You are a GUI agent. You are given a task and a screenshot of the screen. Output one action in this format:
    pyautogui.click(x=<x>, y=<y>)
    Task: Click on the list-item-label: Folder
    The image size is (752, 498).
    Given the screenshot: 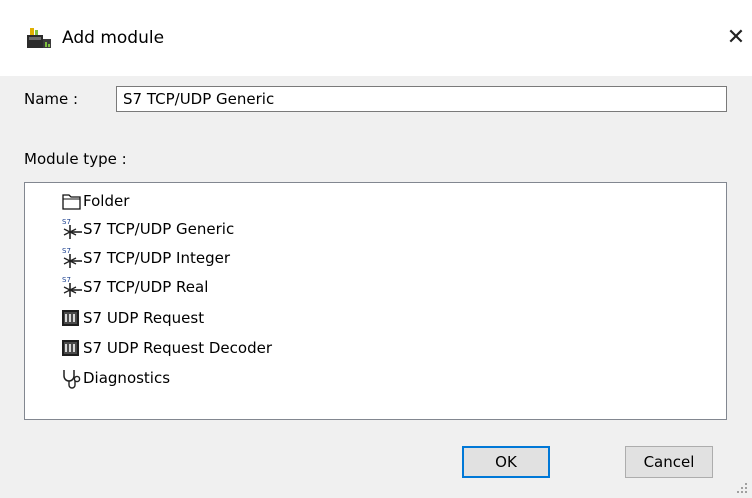 What is the action you would take?
    pyautogui.click(x=106, y=201)
    